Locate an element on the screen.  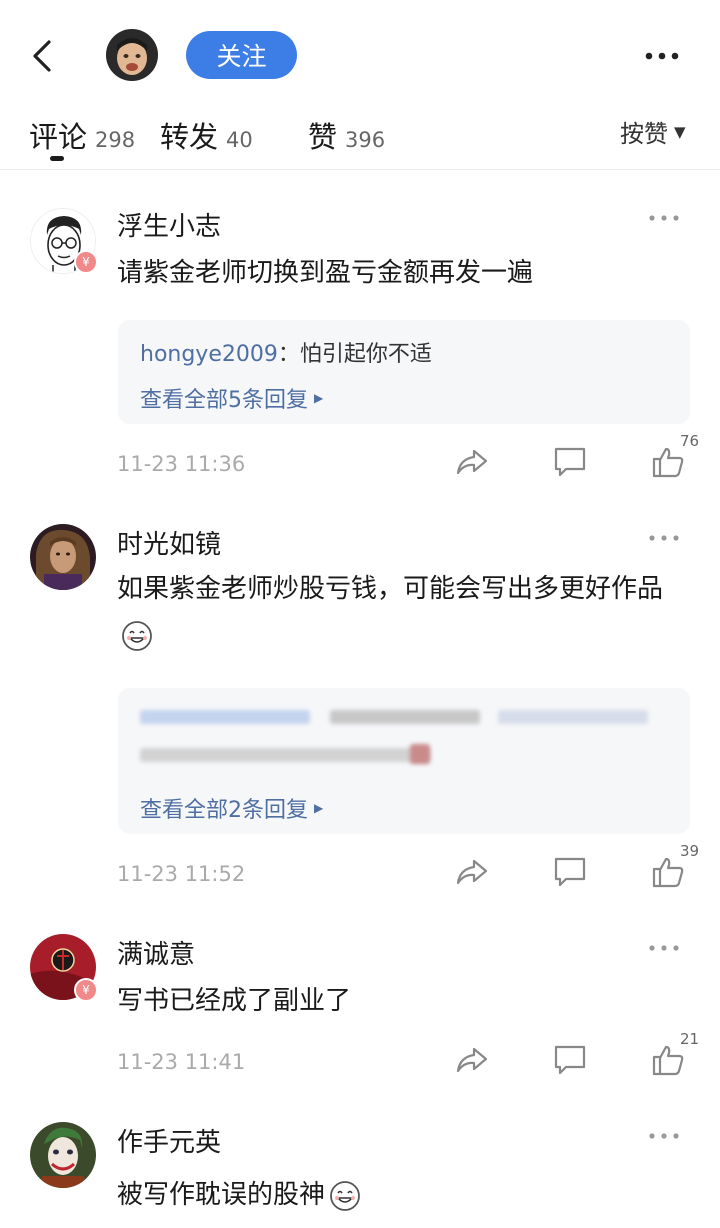
chevron-left-icon is located at coordinates (42, 56).